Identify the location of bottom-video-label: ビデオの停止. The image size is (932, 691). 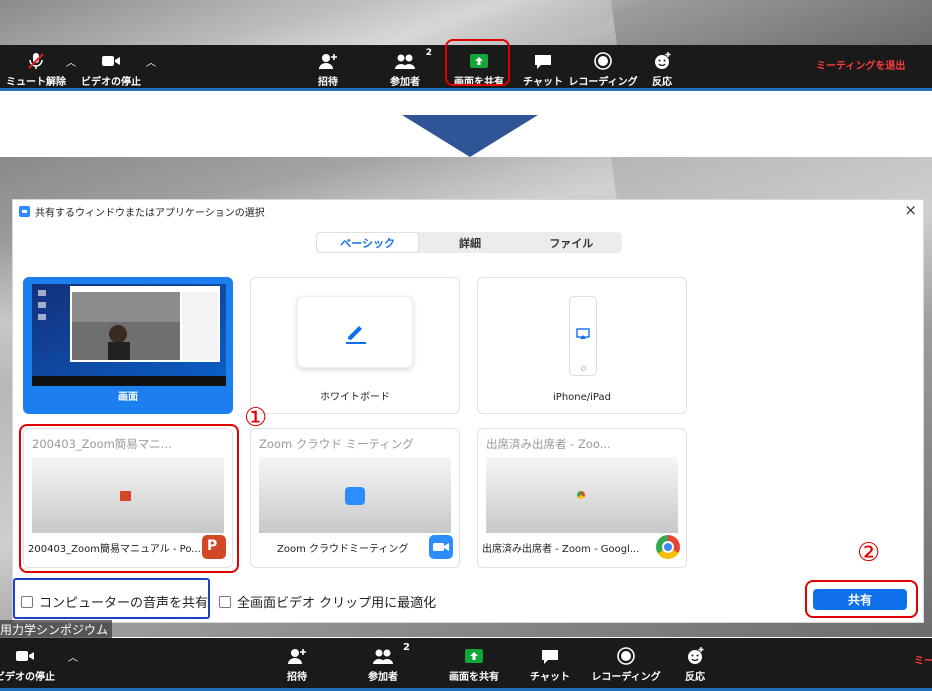
(27, 677).